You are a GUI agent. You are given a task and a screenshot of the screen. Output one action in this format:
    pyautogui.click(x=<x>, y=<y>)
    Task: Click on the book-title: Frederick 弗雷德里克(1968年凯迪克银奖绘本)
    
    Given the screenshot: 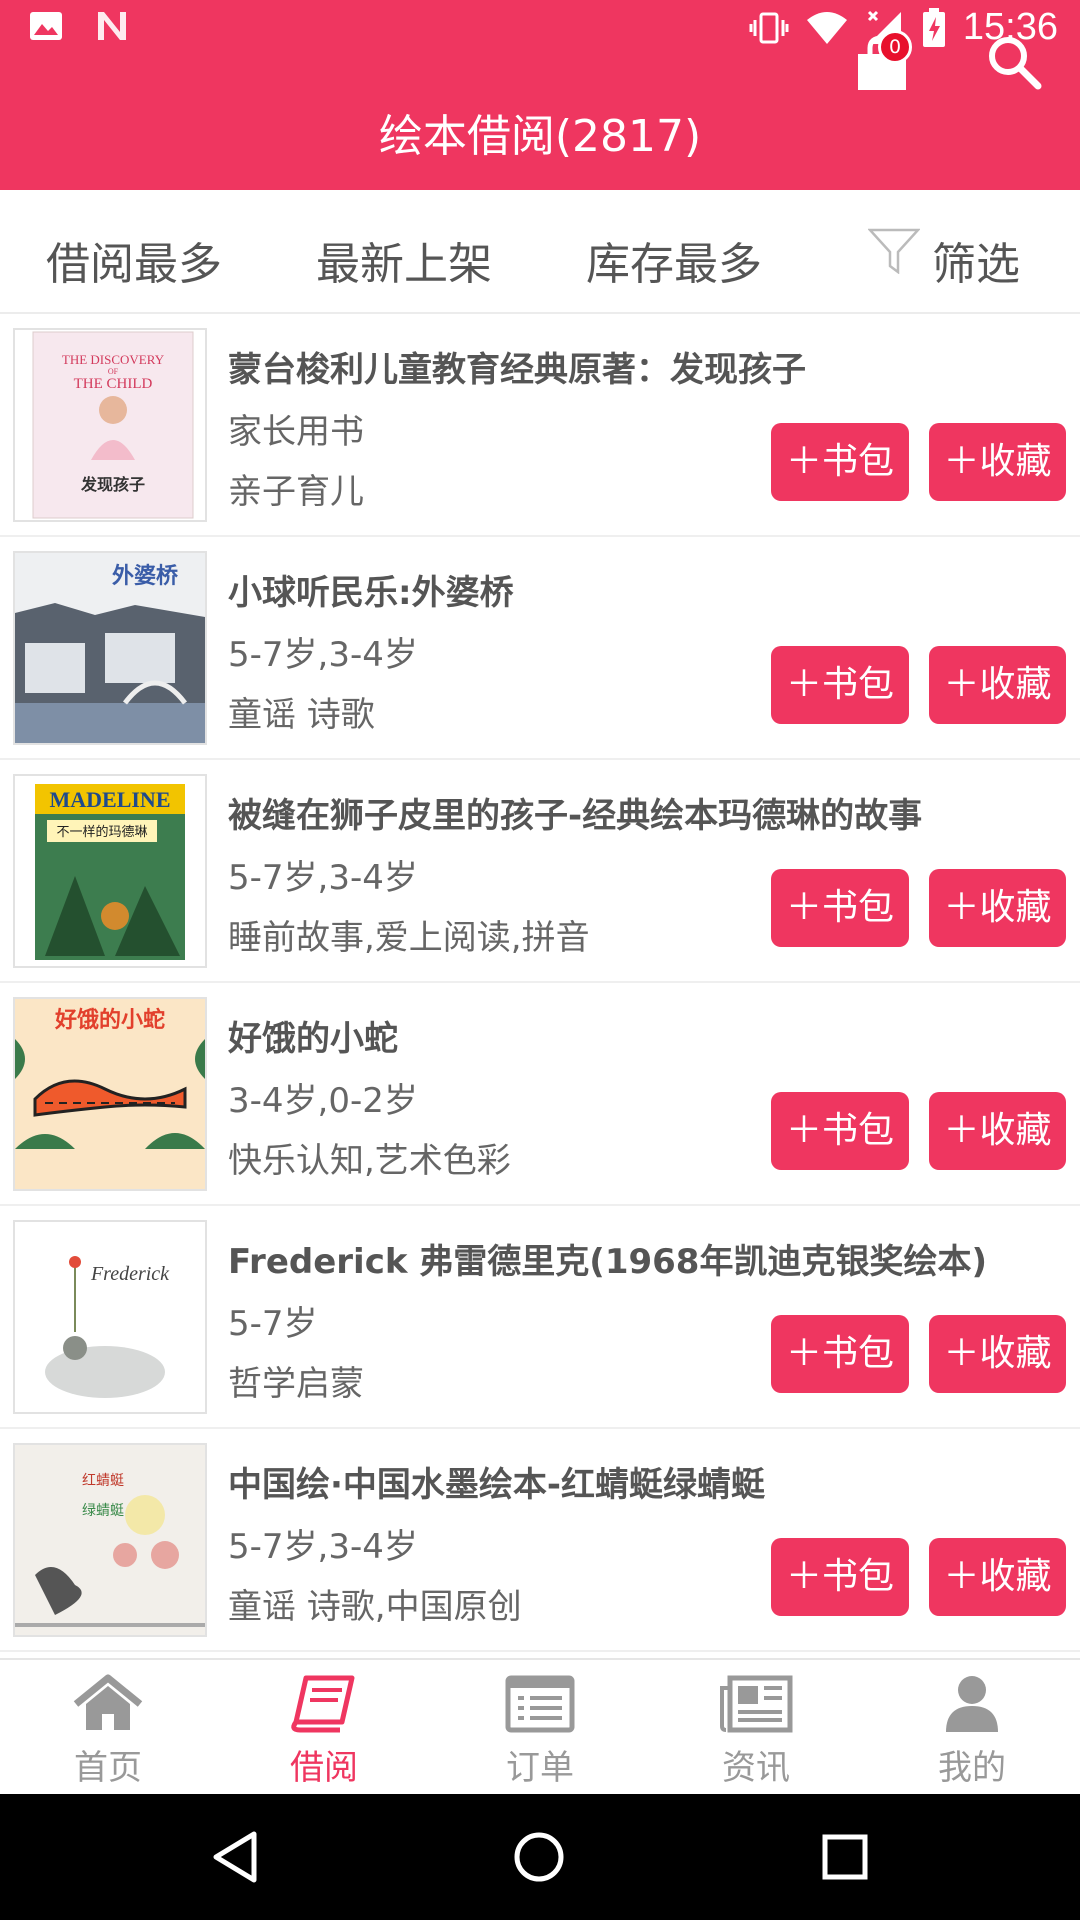 What is the action you would take?
    pyautogui.click(x=607, y=1258)
    